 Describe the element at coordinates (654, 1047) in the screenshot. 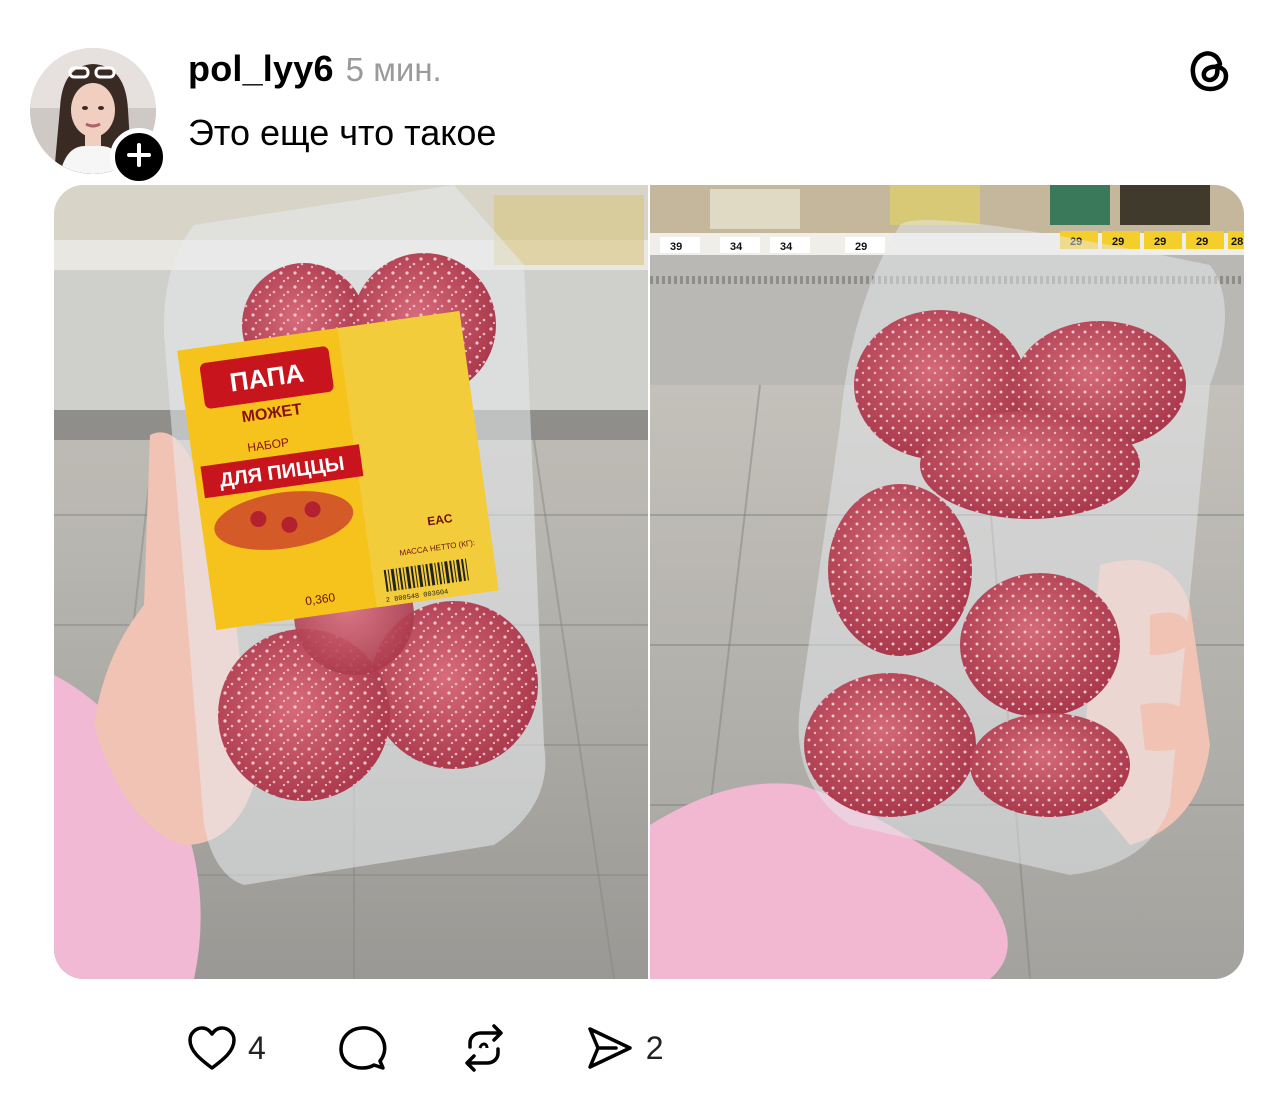

I see `share-count: 2` at that location.